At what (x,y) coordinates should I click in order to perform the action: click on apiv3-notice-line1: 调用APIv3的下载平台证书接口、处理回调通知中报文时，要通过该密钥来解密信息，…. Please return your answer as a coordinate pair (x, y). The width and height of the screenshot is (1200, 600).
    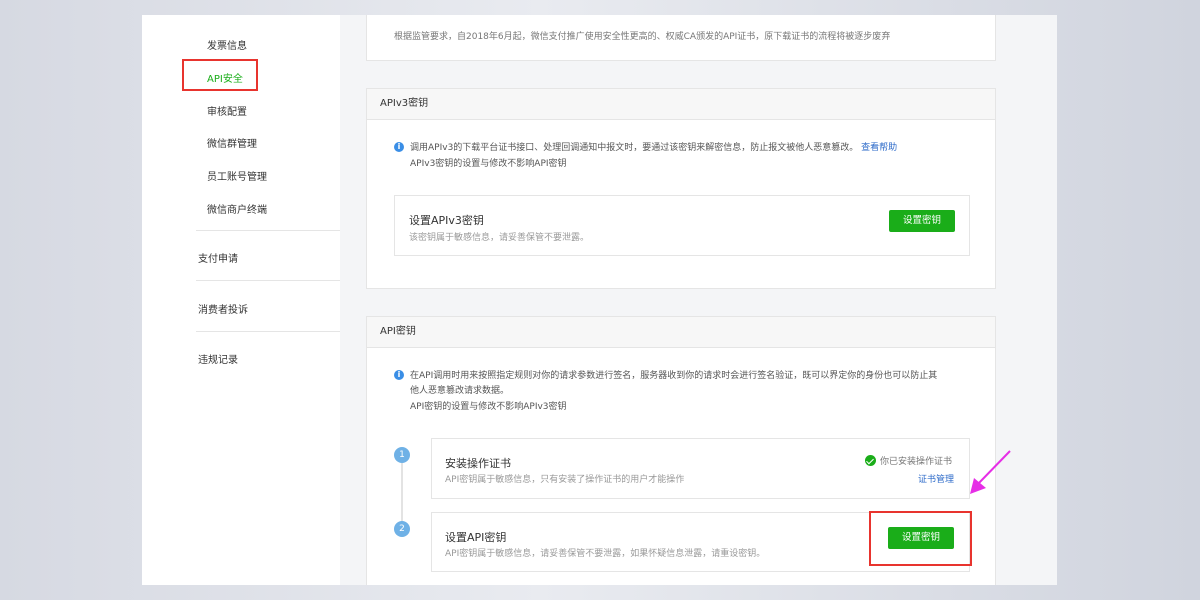
    Looking at the image, I should click on (654, 148).